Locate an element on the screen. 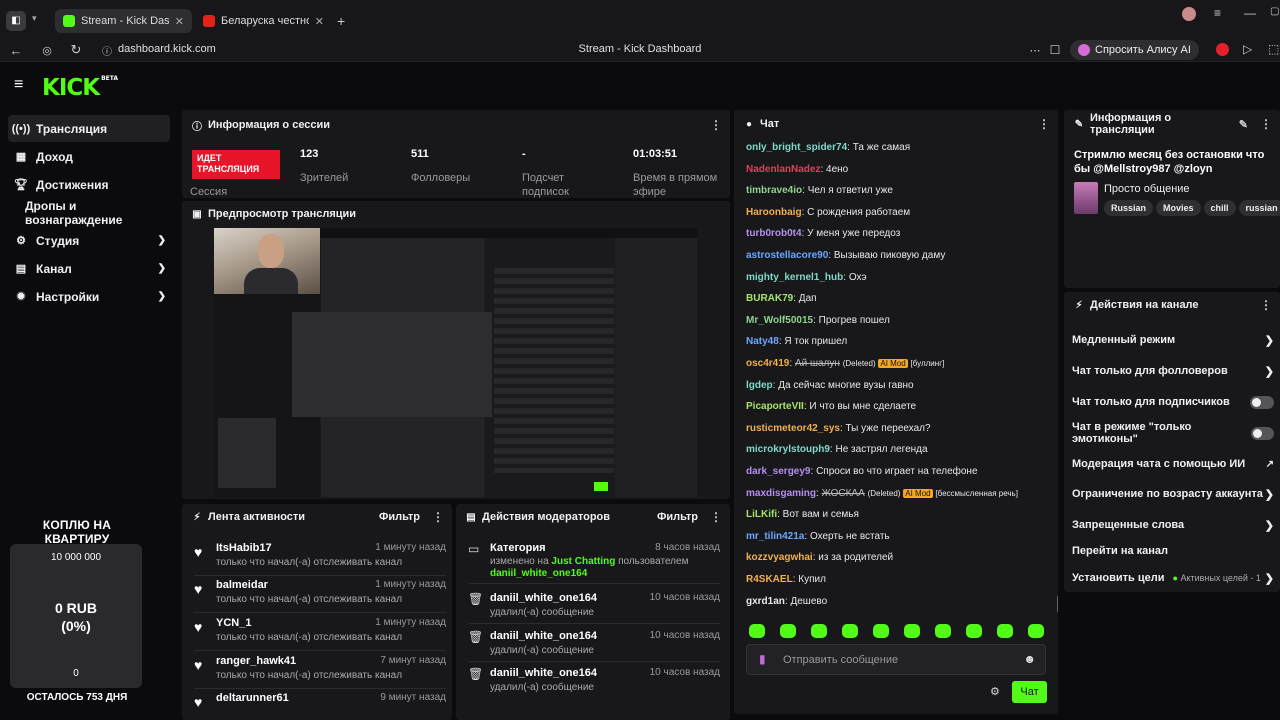 The height and width of the screenshot is (720, 1280). reader-icon: ◎ is located at coordinates (47, 50).